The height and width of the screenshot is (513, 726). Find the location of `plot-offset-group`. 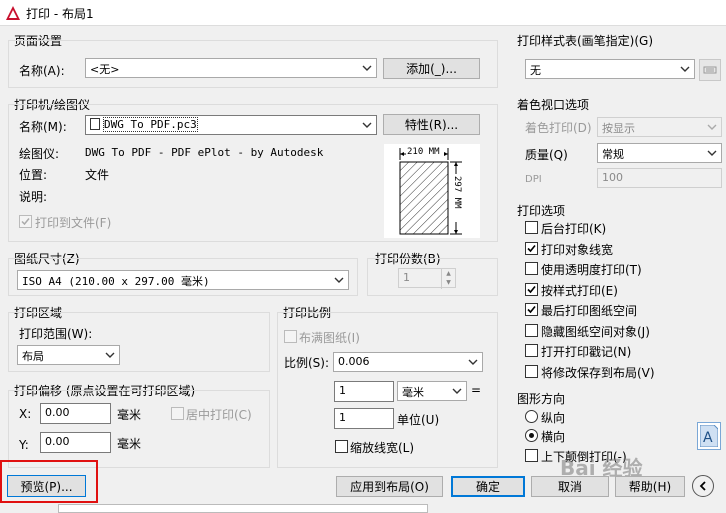

plot-offset-group is located at coordinates (139, 429).